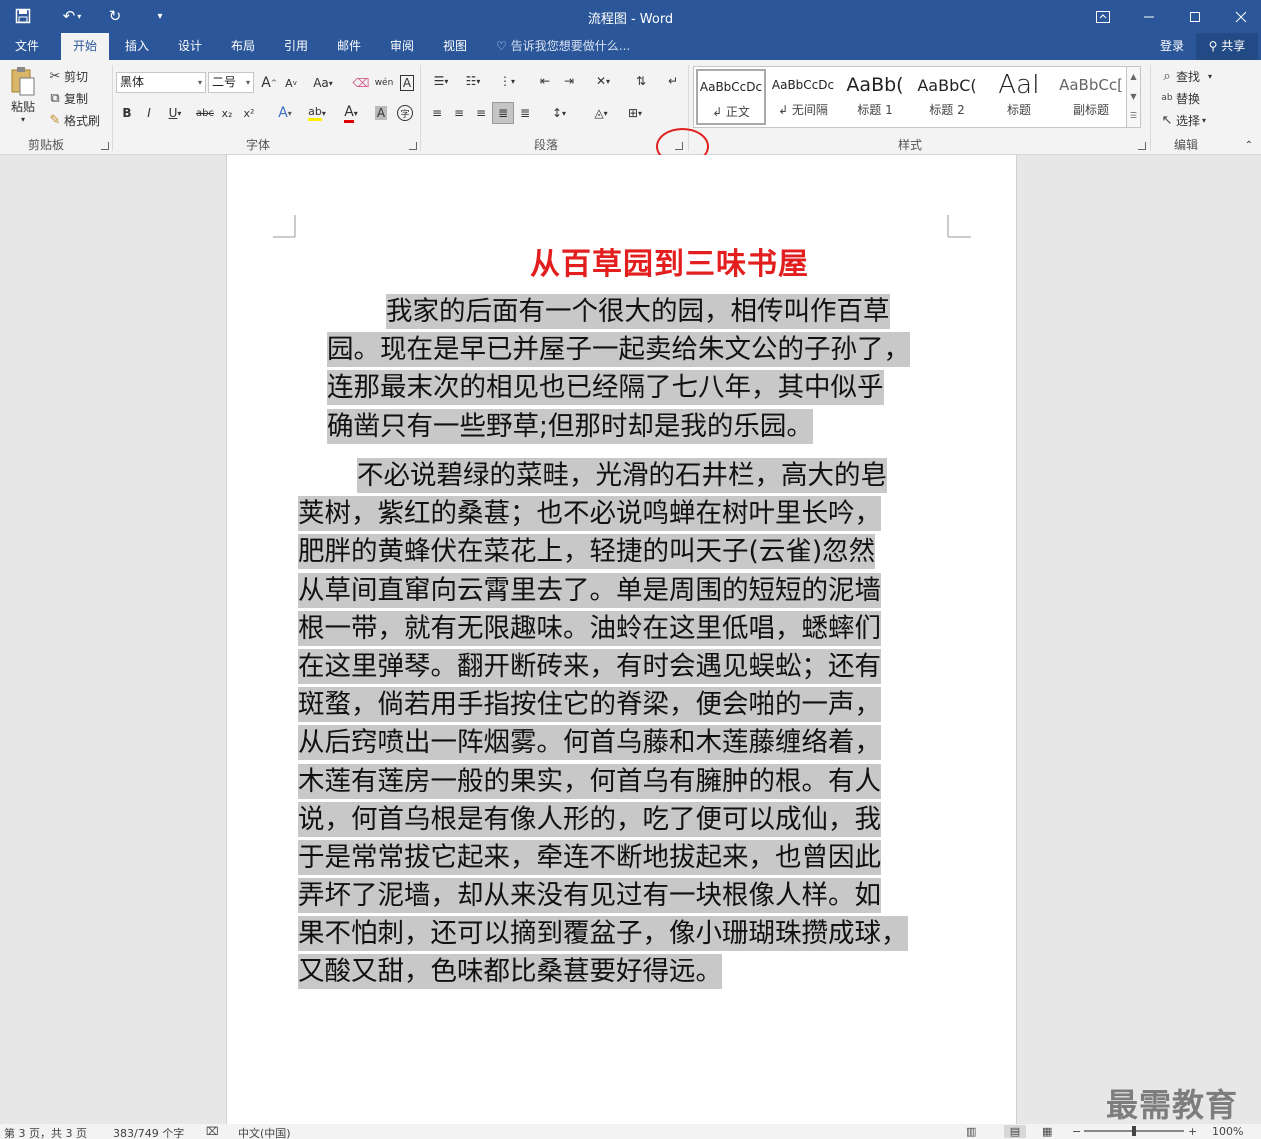 The image size is (1261, 1139). Describe the element at coordinates (875, 97) in the screenshot. I see `style-heading-1: AaBb( 标题 1` at that location.